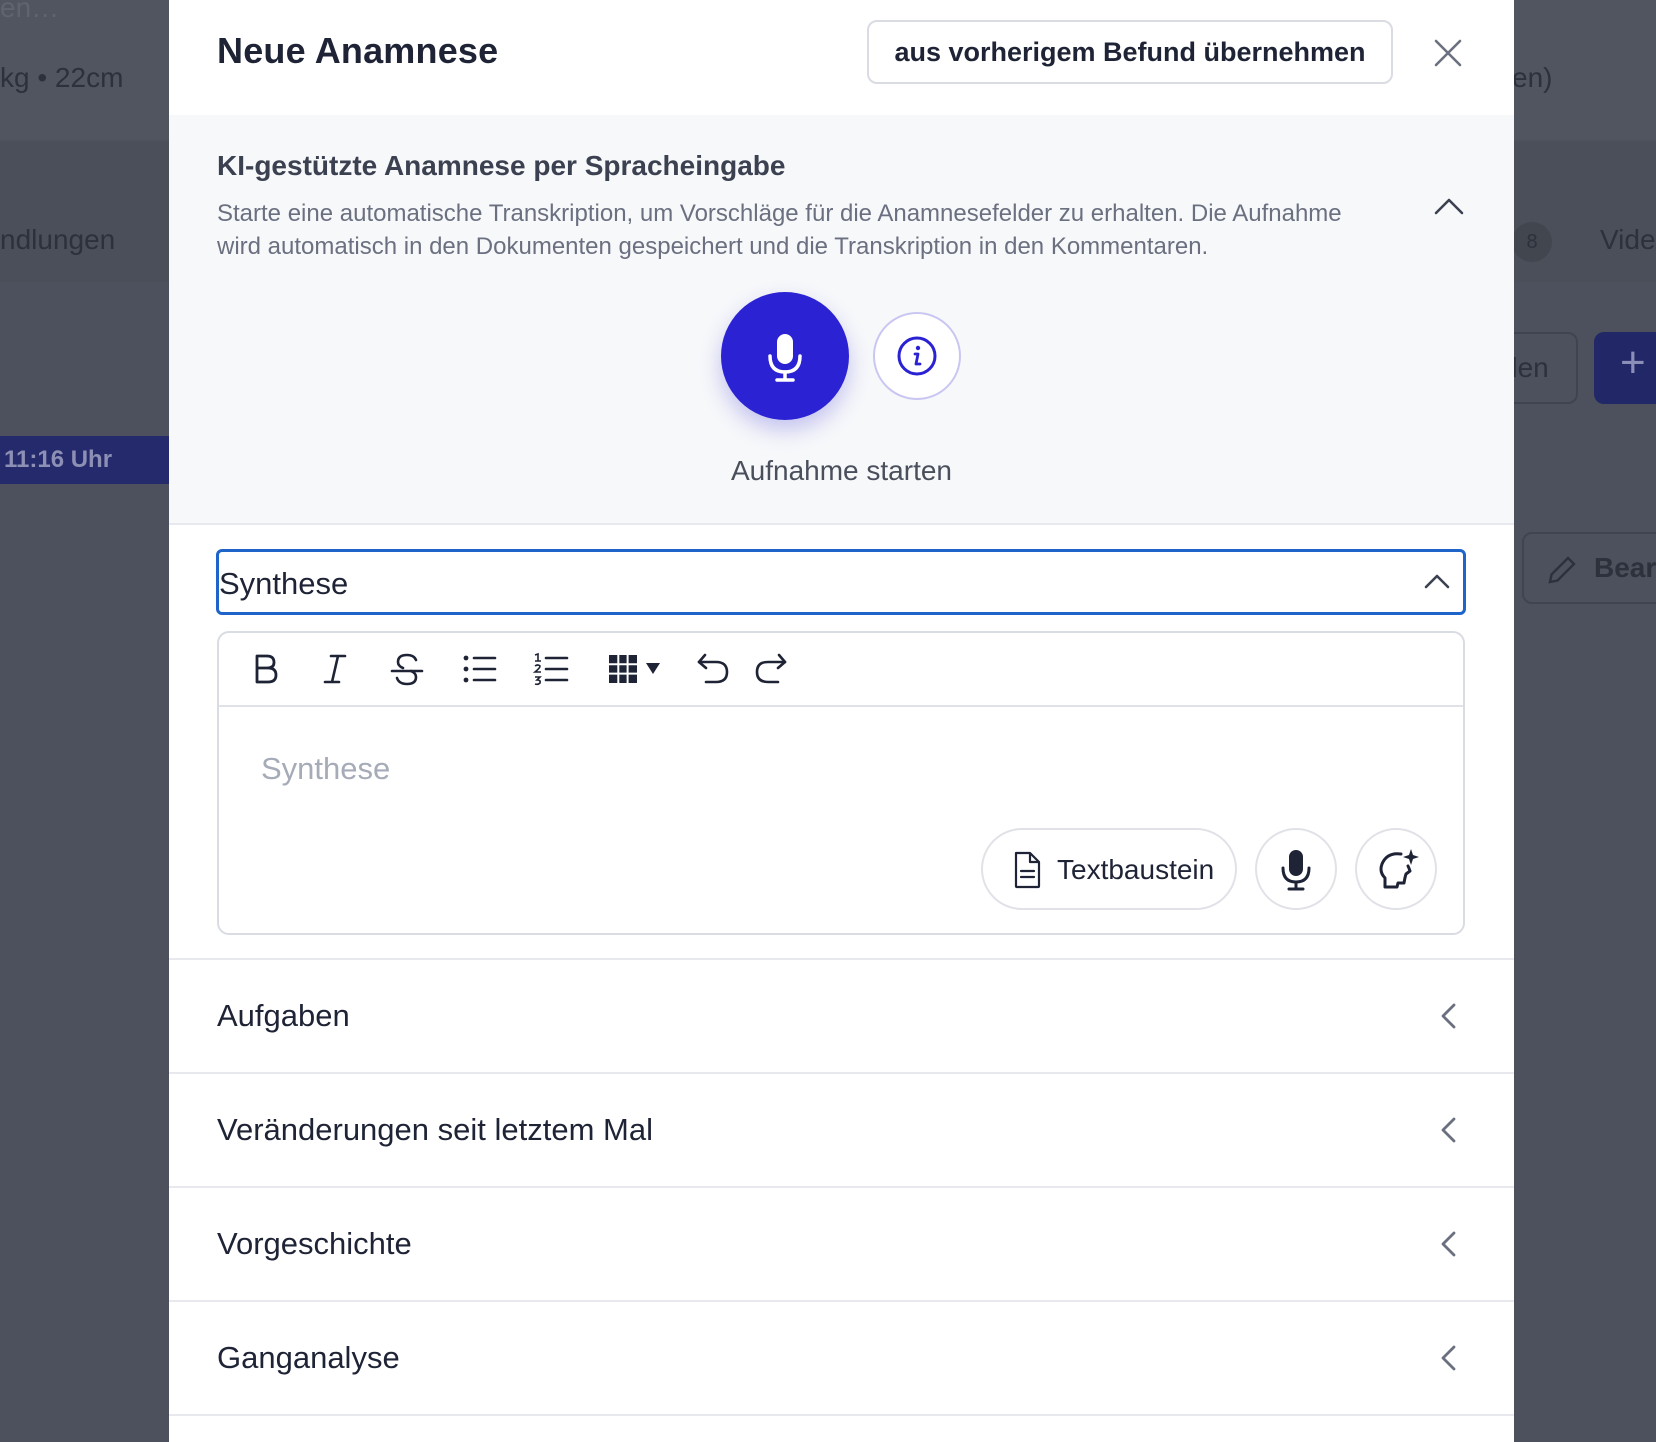 The width and height of the screenshot is (1656, 1442). I want to click on bullet-list-button, so click(479, 669).